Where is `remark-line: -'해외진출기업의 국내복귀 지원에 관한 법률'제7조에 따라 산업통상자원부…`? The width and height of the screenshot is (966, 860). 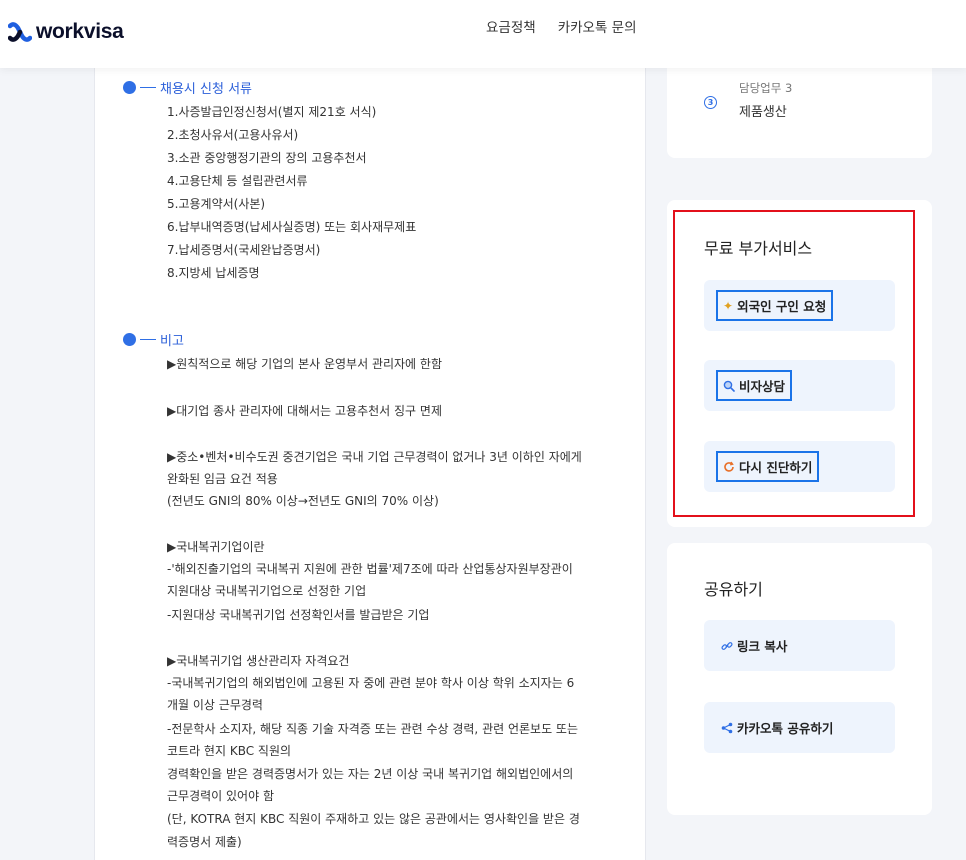
remark-line: -'해외진출기업의 국내복귀 지원에 관한 법률'제7조에 따라 산업통상자원부… is located at coordinates (370, 569).